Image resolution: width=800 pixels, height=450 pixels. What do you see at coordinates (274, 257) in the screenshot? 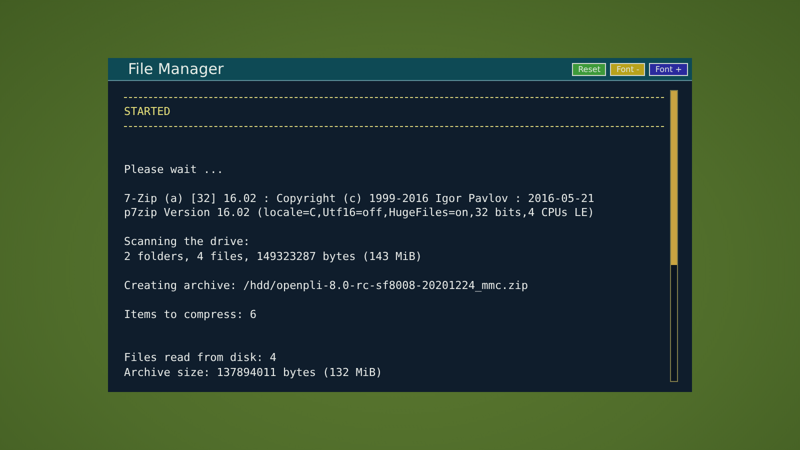
I see `console-line: 2 folders, 4 files, 149323287 bytes (143 MiB)` at bounding box center [274, 257].